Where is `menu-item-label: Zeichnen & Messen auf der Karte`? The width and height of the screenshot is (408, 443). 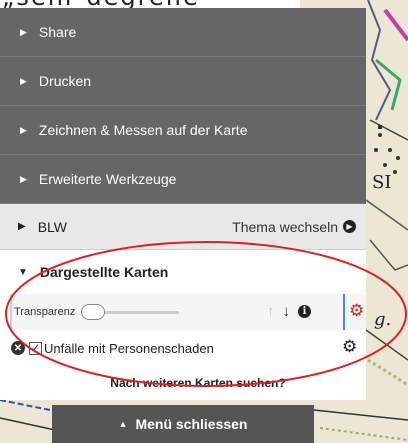
menu-item-label: Zeichnen & Messen auf der Karte is located at coordinates (143, 130).